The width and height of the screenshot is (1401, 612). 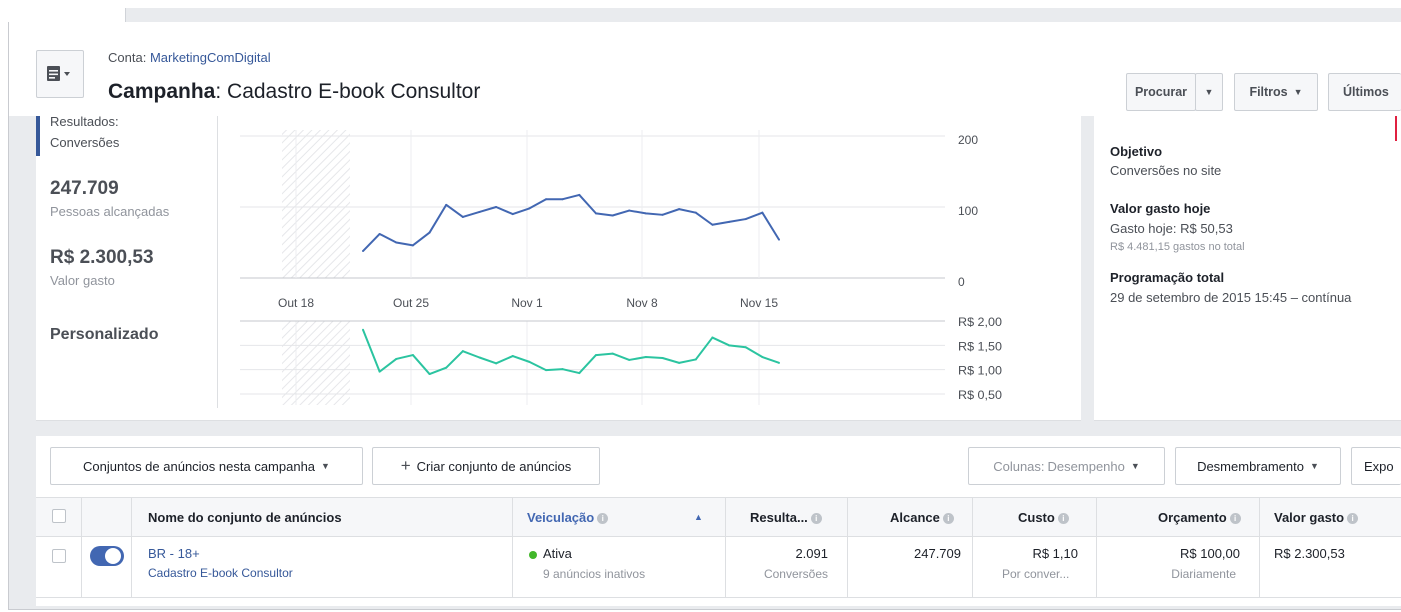 I want to click on column-cost: Custo i, so click(x=1043, y=517).